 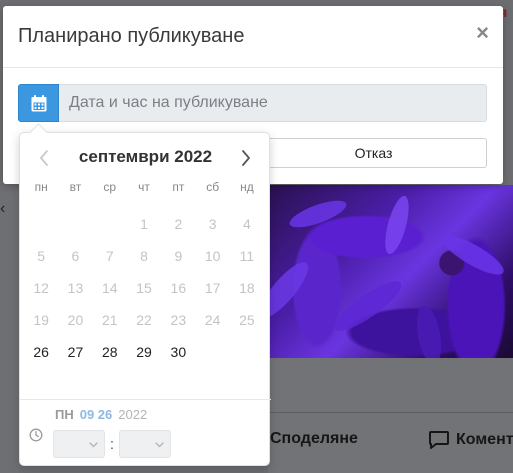 I want to click on day-cell: 17, so click(x=212, y=288).